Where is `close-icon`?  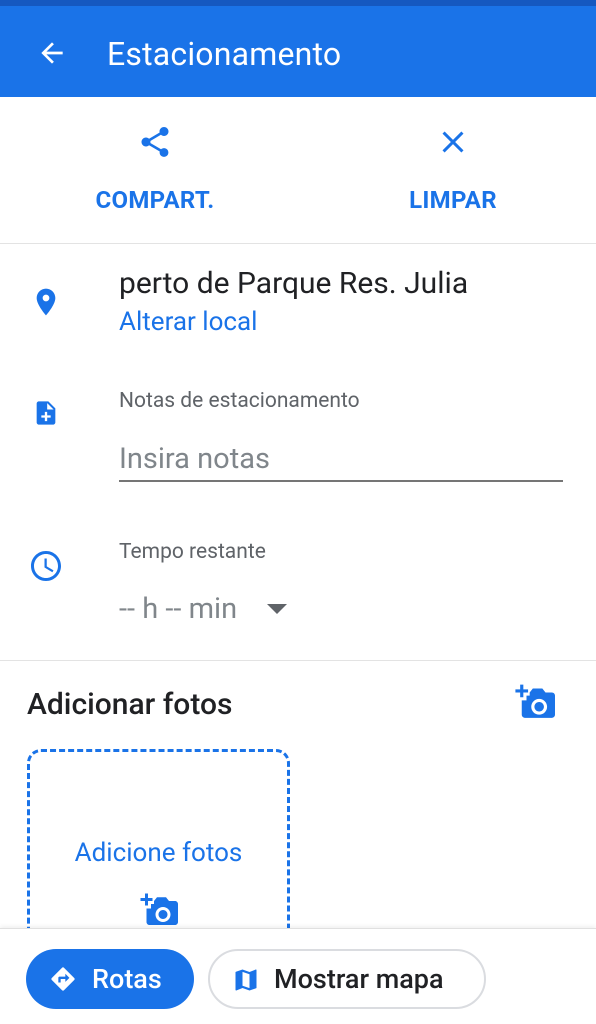
close-icon is located at coordinates (453, 142).